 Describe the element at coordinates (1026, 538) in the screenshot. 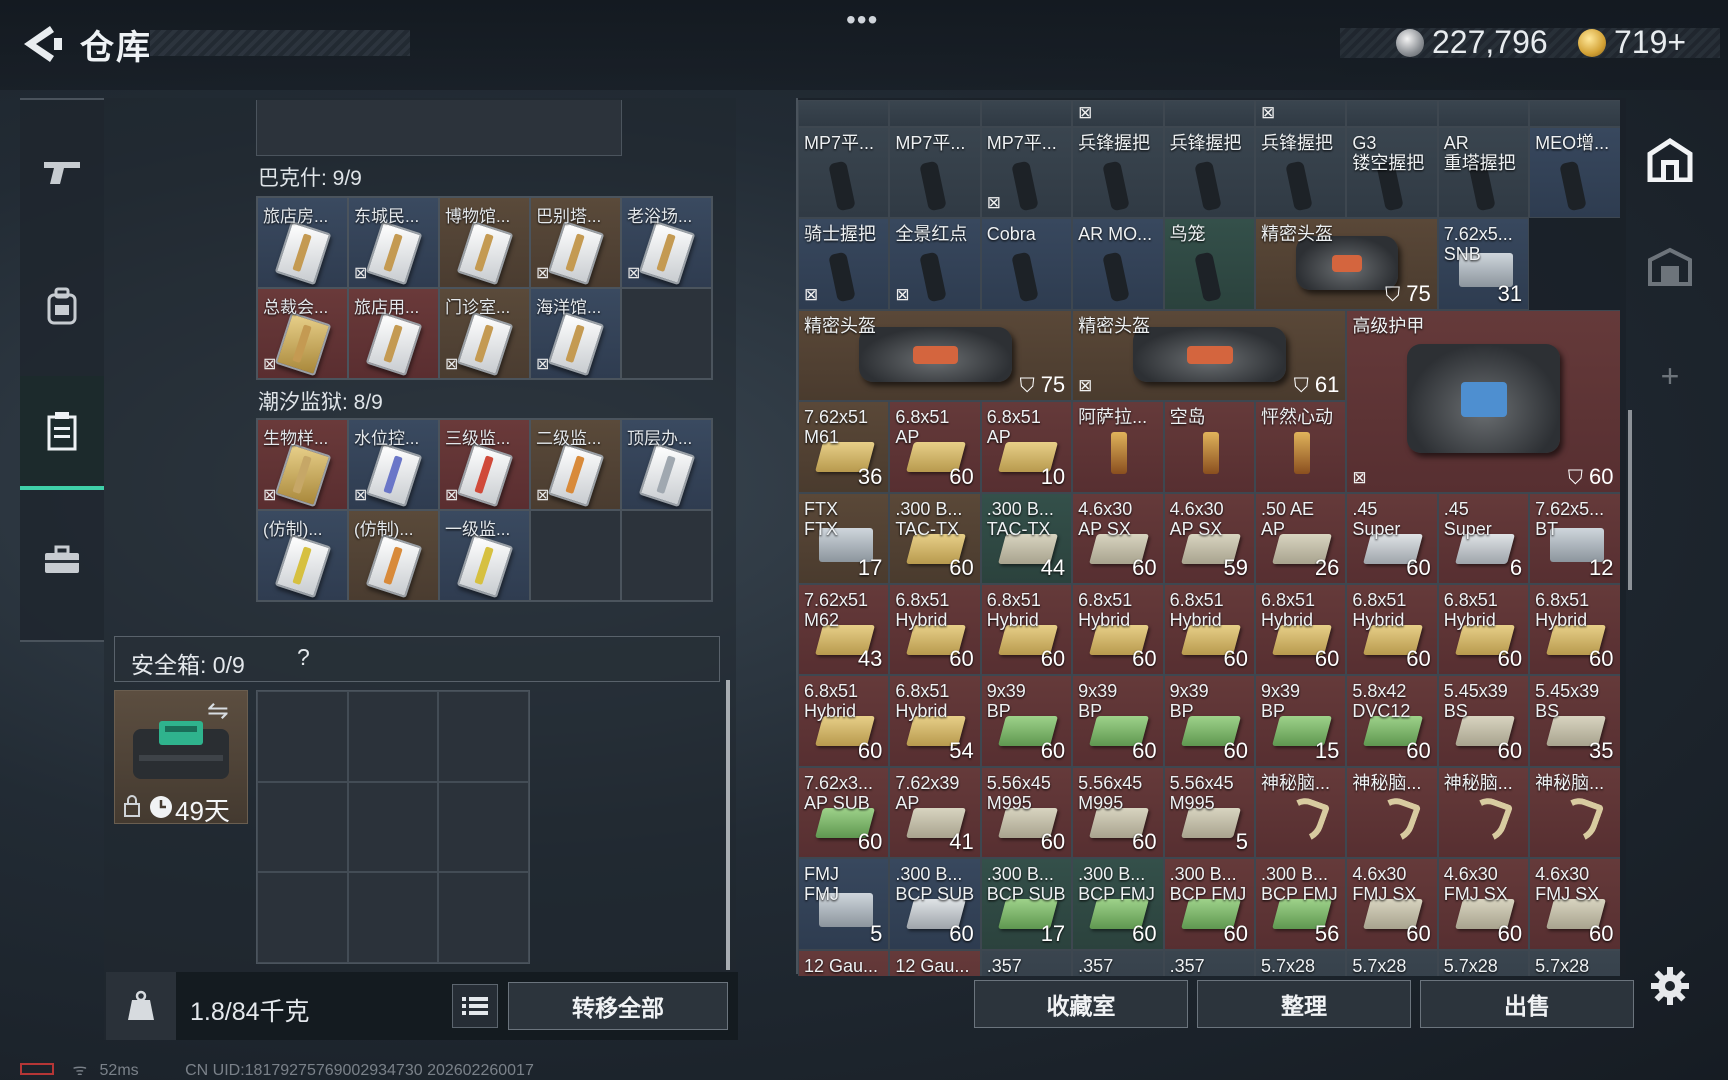

I see `warehouse-item: .300 B... TAC-TX 44` at that location.